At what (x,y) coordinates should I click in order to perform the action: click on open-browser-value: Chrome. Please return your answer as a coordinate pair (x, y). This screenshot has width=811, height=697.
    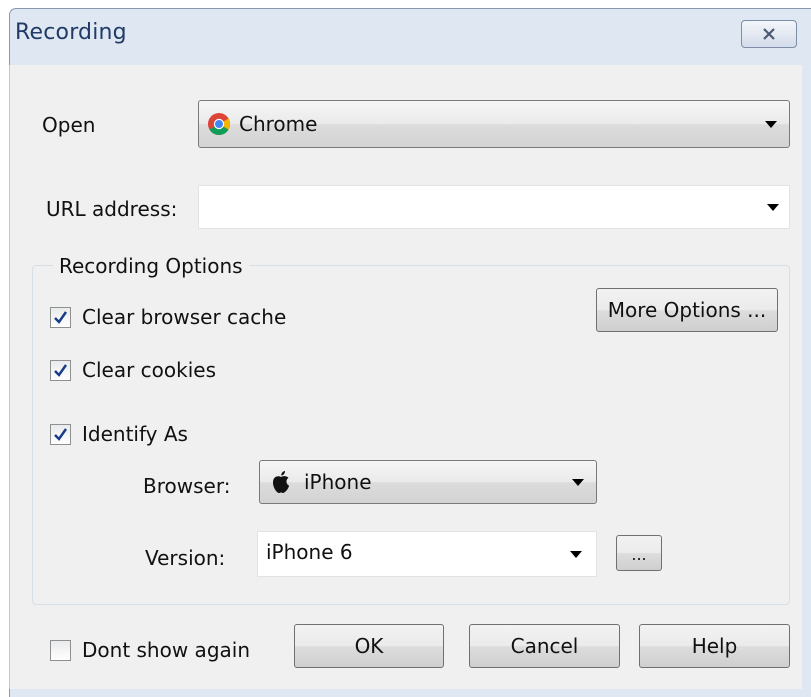
    Looking at the image, I should click on (278, 124).